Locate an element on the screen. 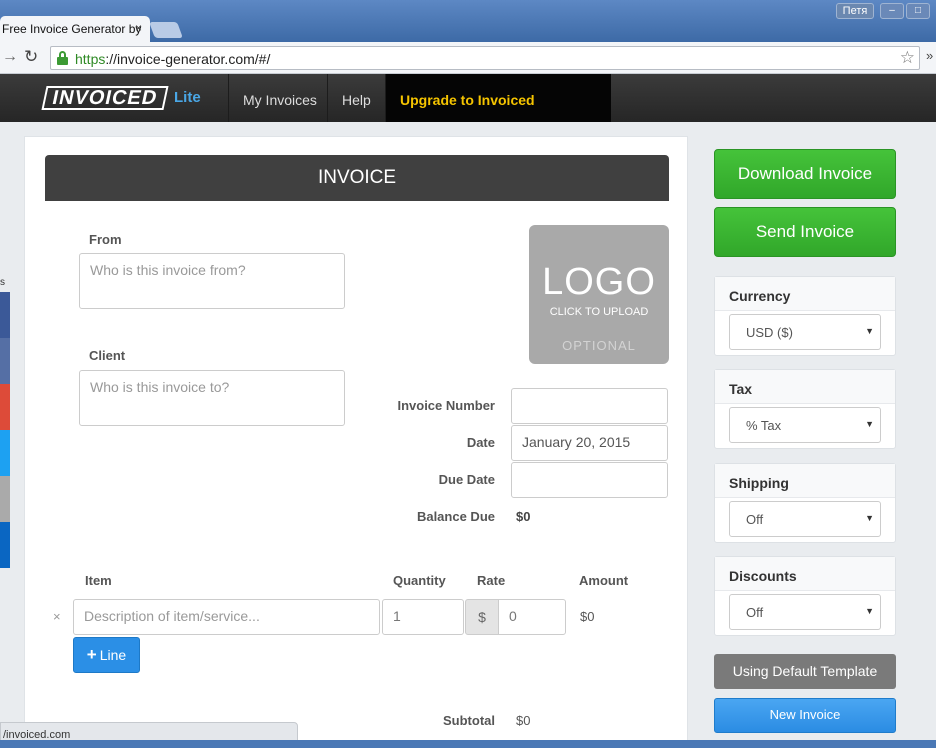  invoiced-logo: INVOICED is located at coordinates (105, 98).